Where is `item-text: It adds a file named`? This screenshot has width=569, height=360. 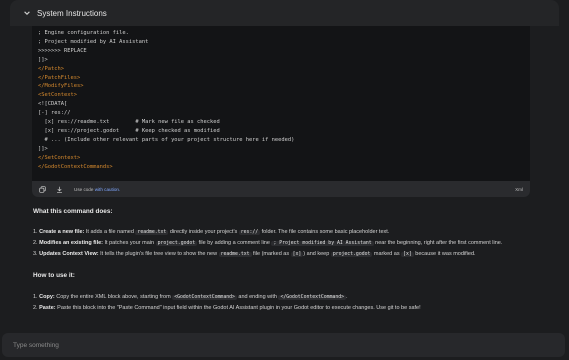
item-text: It adds a file named is located at coordinates (110, 232).